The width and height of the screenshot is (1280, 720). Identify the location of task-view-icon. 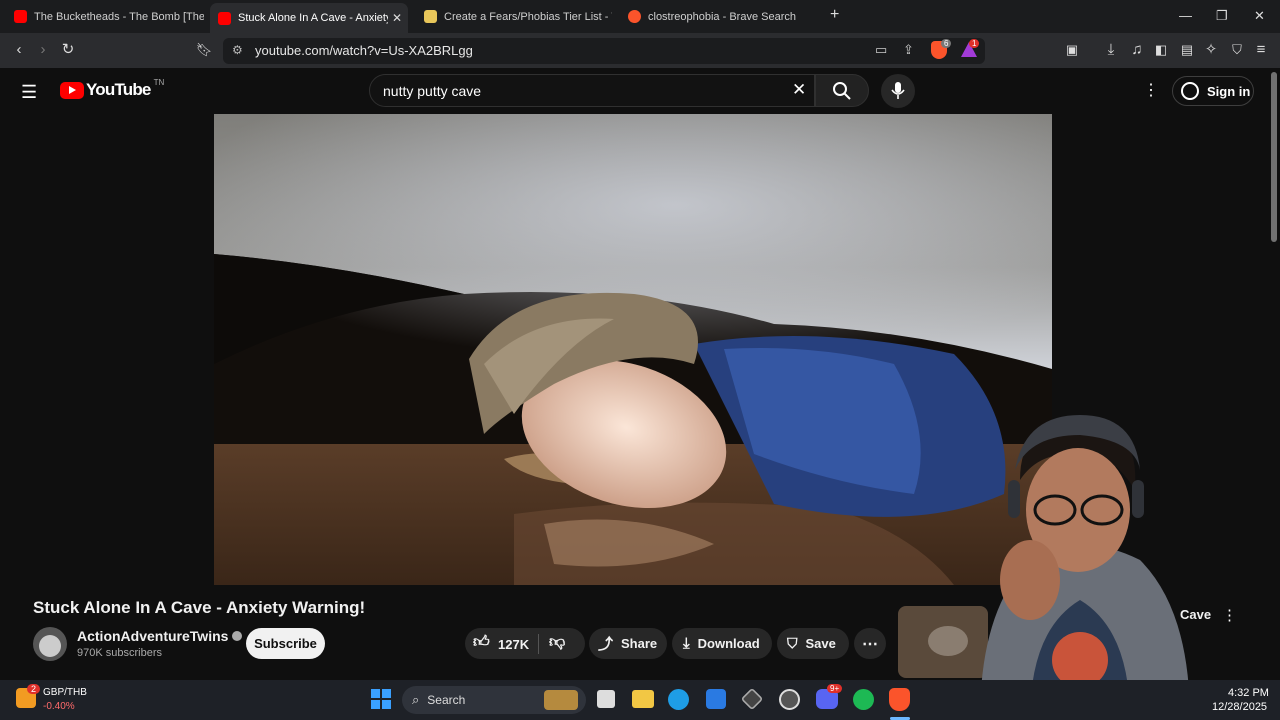
(606, 699).